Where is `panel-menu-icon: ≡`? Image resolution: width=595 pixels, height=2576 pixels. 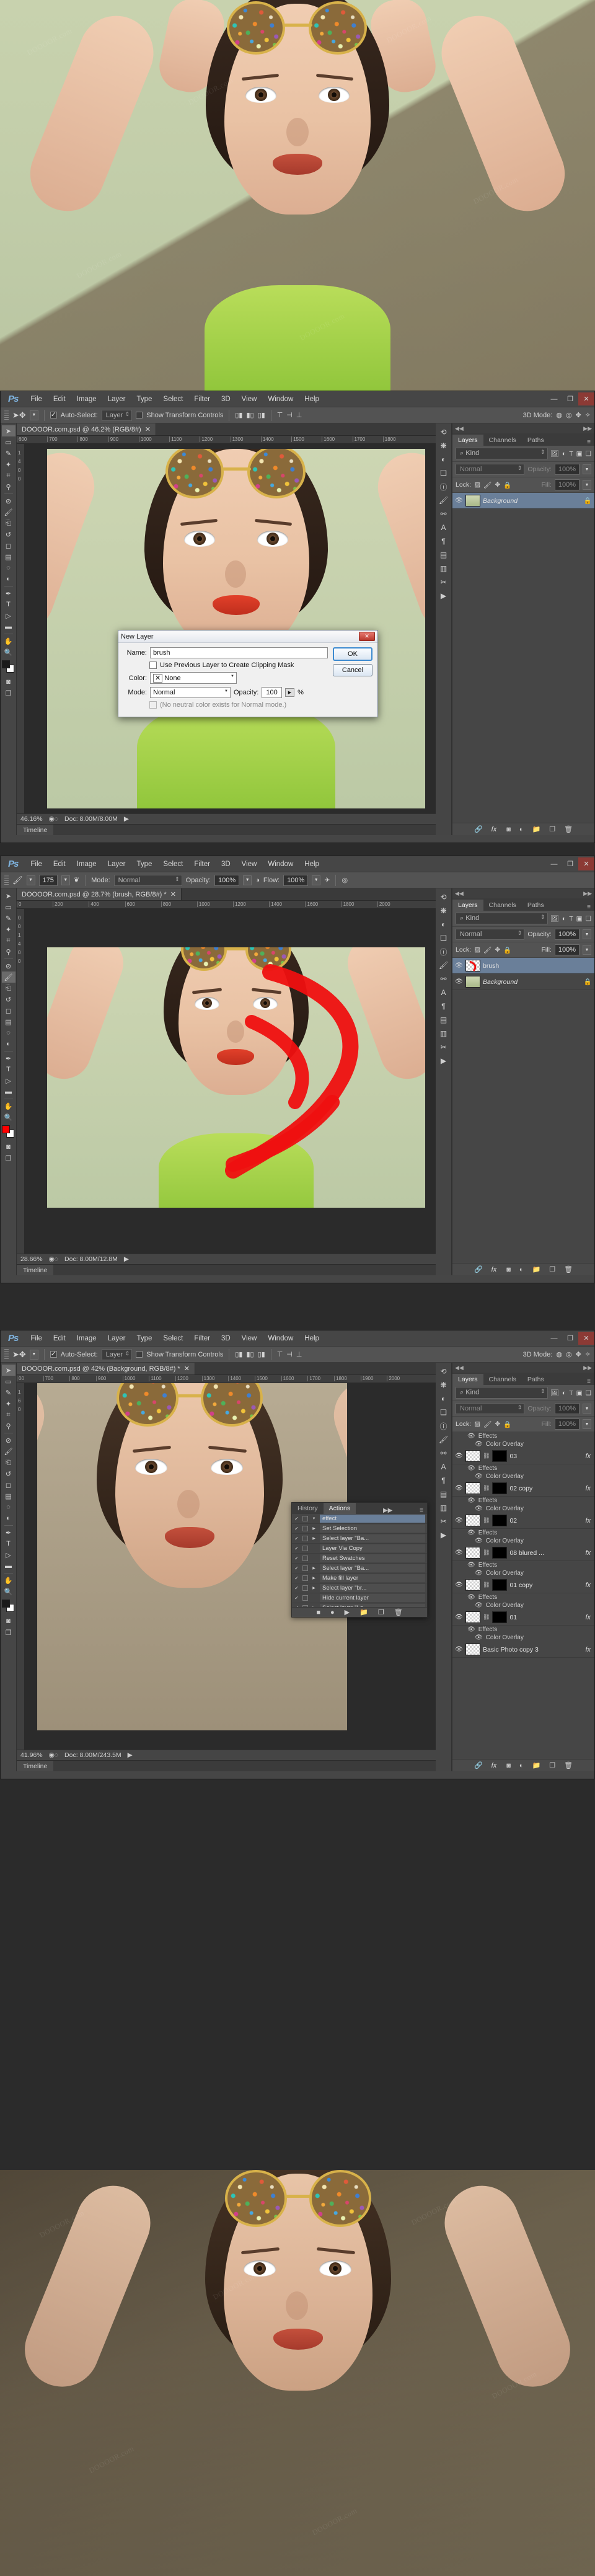
panel-menu-icon: ≡ is located at coordinates (588, 908).